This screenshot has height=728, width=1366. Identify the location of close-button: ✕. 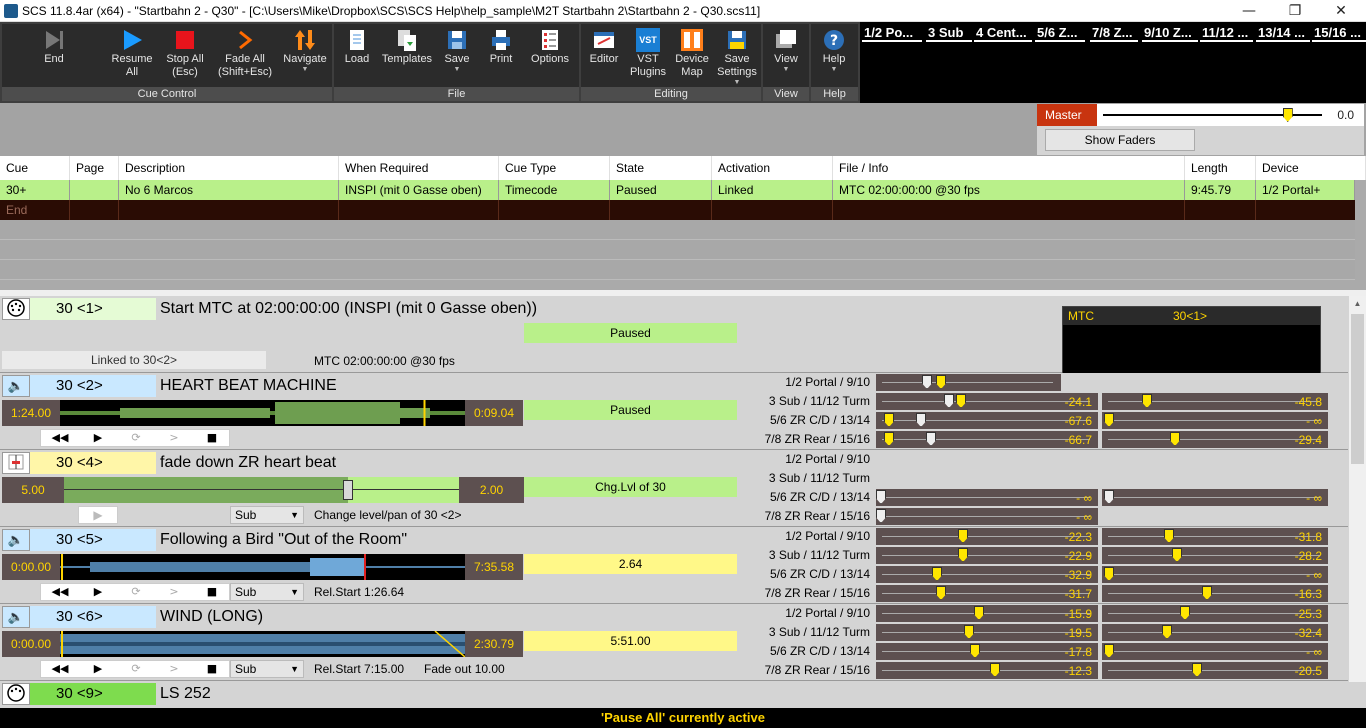
(1341, 11).